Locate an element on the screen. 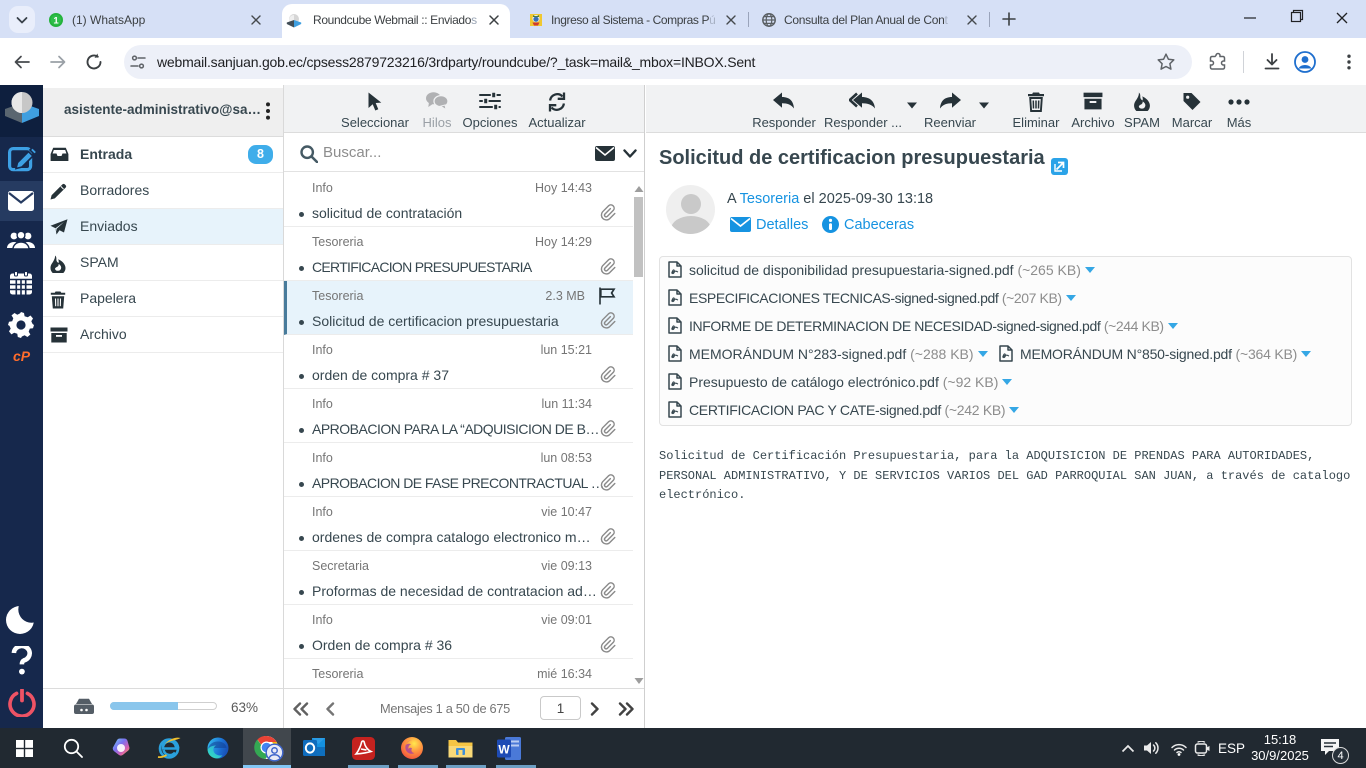  svg-text: W is located at coordinates (504, 750).